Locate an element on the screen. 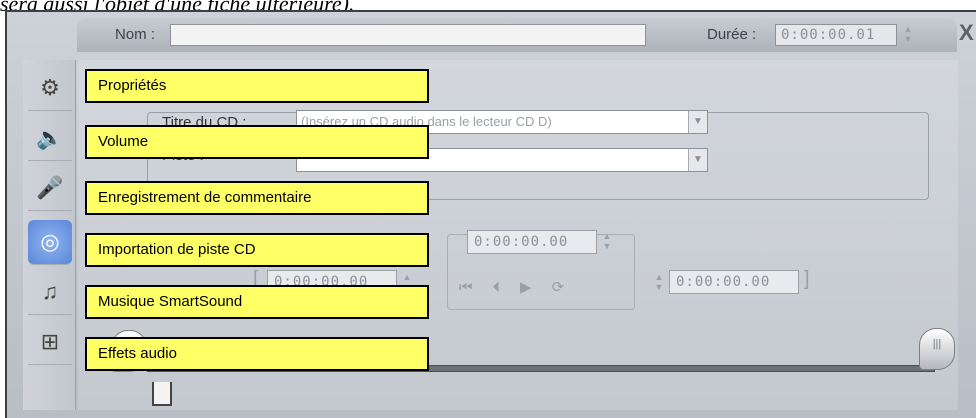 The height and width of the screenshot is (418, 976). callout-commentary: Enregistrement de commentaire is located at coordinates (257, 198).